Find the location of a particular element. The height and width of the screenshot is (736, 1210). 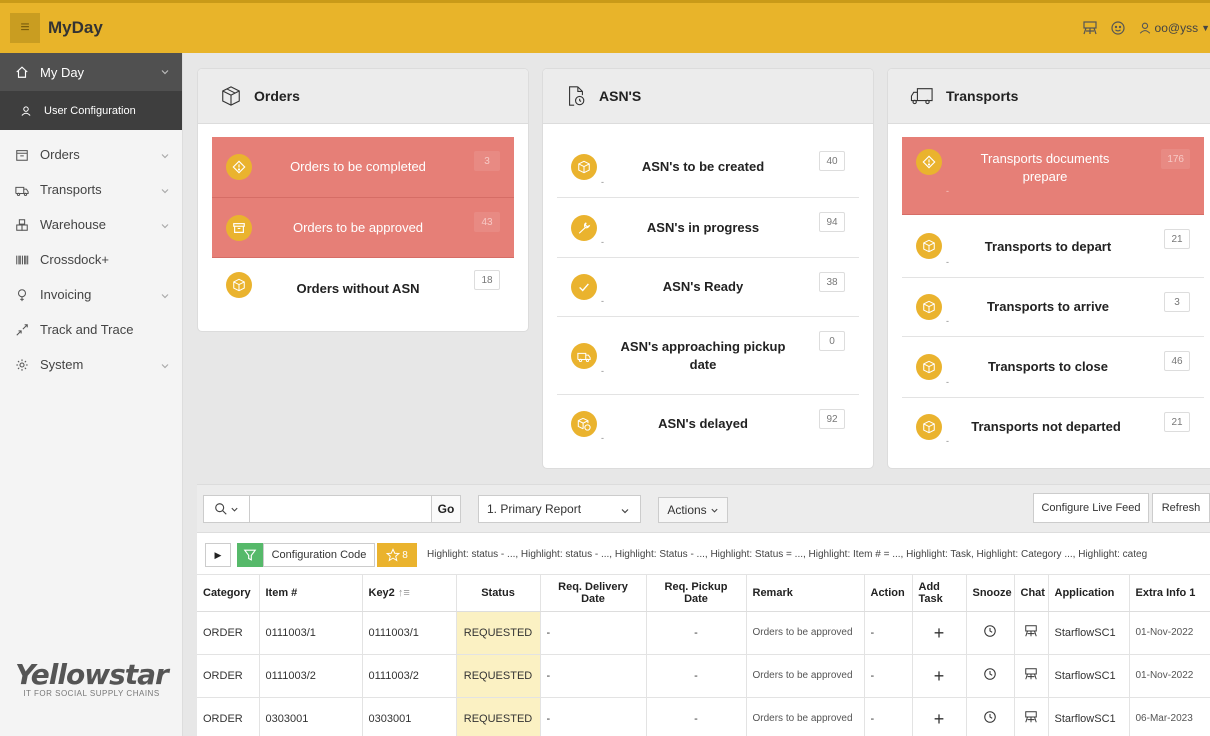

refresh-button: Refresh is located at coordinates (1181, 508).